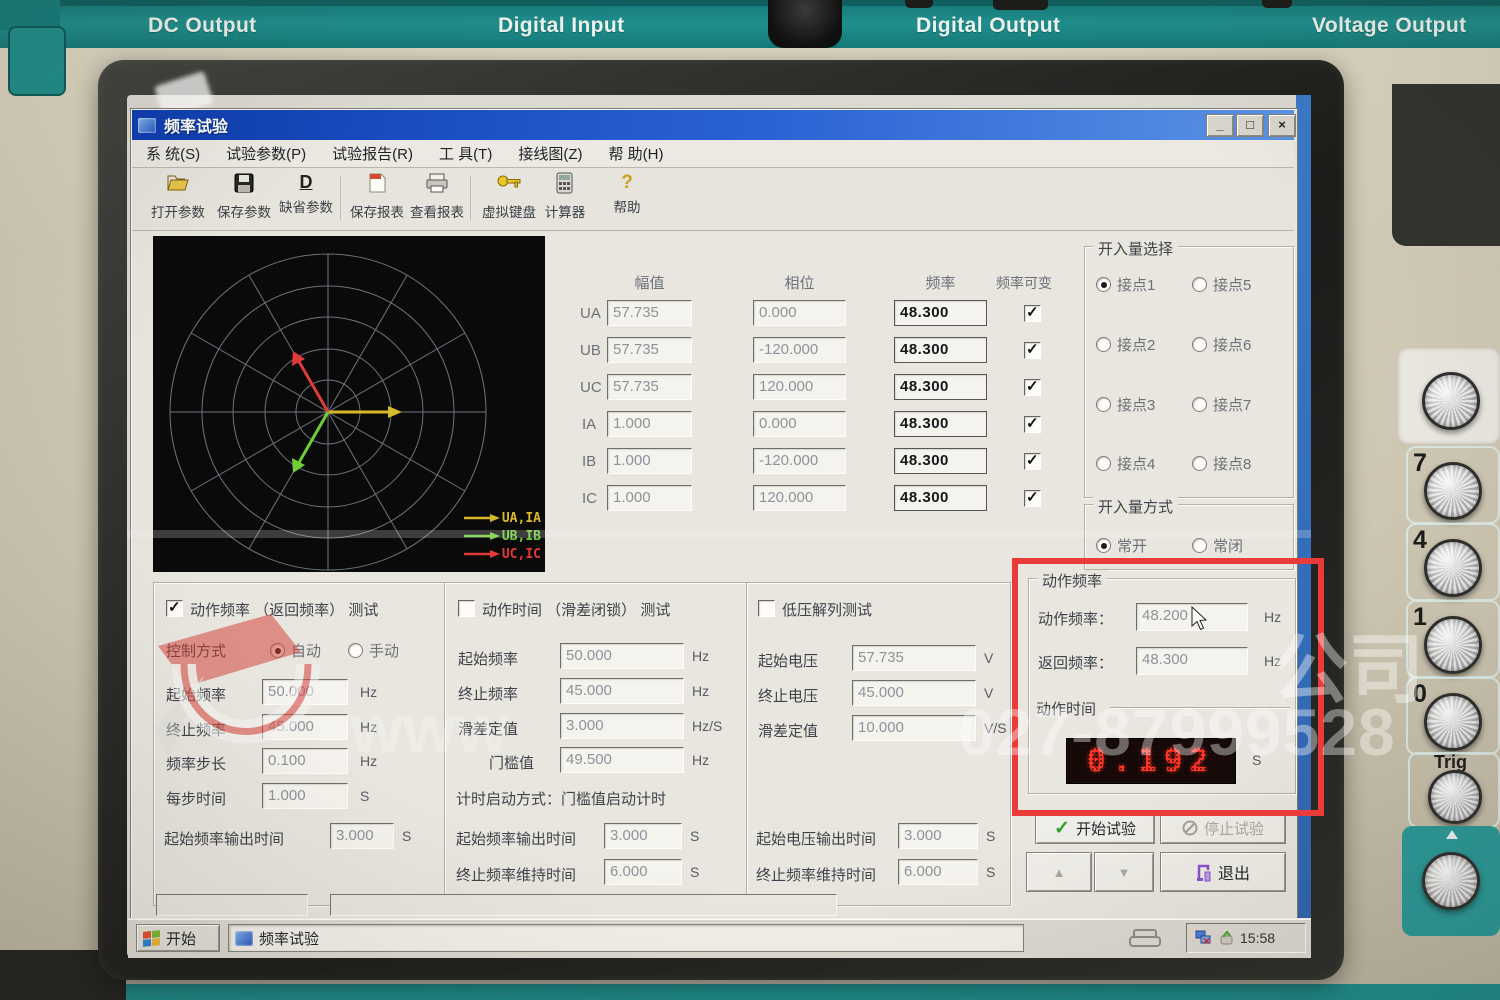  What do you see at coordinates (173, 153) in the screenshot?
I see `menu-system: 系 统(S)` at bounding box center [173, 153].